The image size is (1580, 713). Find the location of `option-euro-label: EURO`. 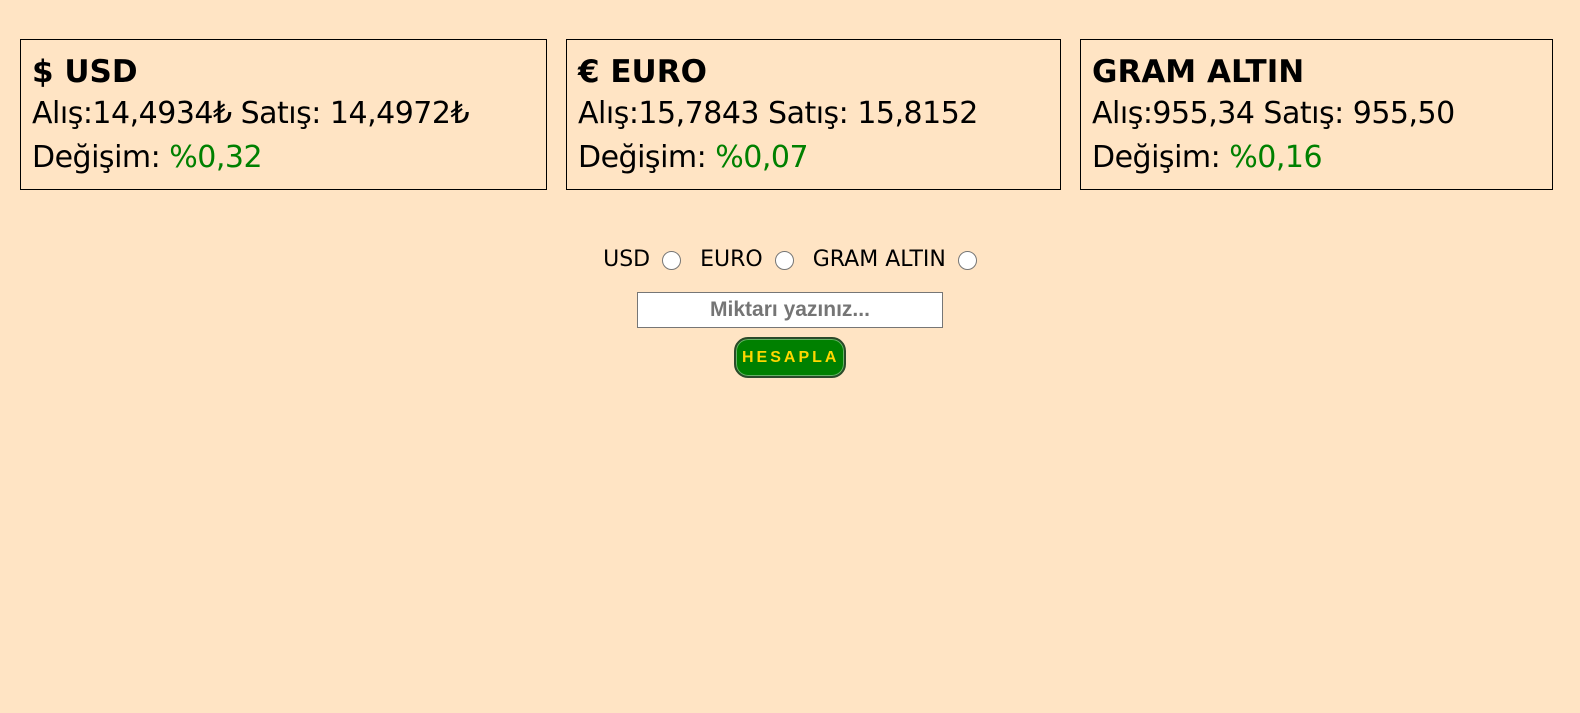

option-euro-label: EURO is located at coordinates (731, 259).